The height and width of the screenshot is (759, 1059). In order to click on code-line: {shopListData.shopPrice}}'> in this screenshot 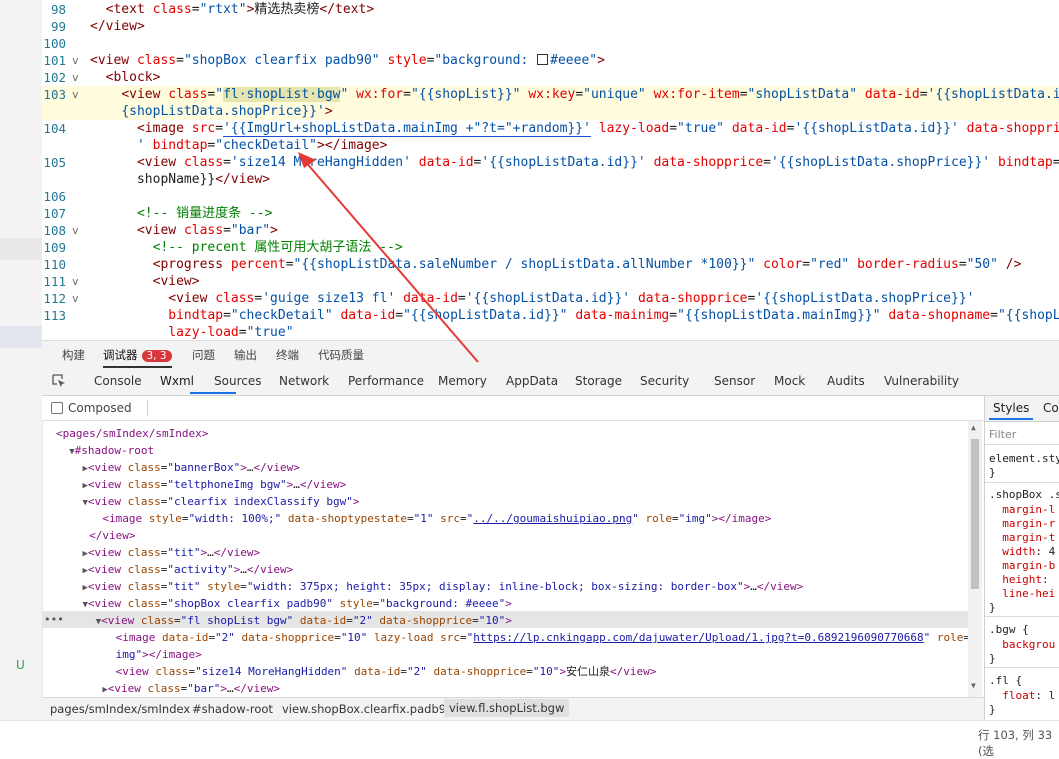, I will do `click(550, 111)`.